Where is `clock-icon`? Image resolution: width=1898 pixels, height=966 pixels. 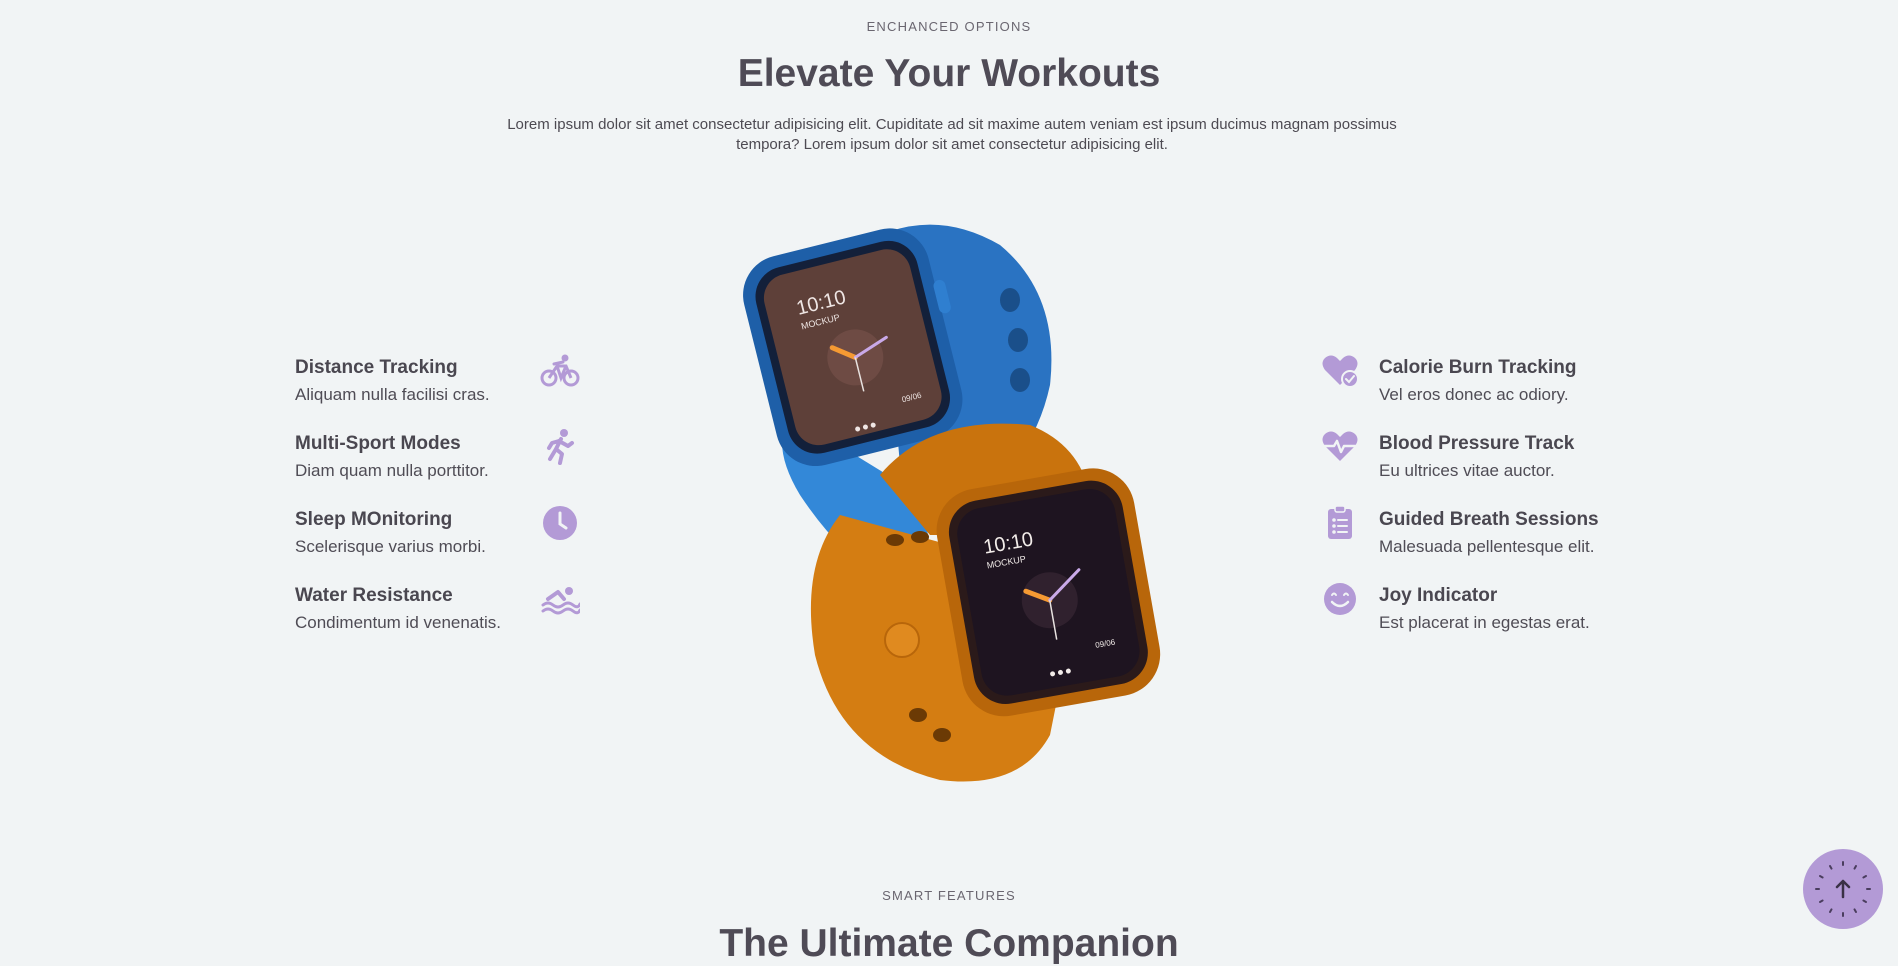 clock-icon is located at coordinates (560, 523).